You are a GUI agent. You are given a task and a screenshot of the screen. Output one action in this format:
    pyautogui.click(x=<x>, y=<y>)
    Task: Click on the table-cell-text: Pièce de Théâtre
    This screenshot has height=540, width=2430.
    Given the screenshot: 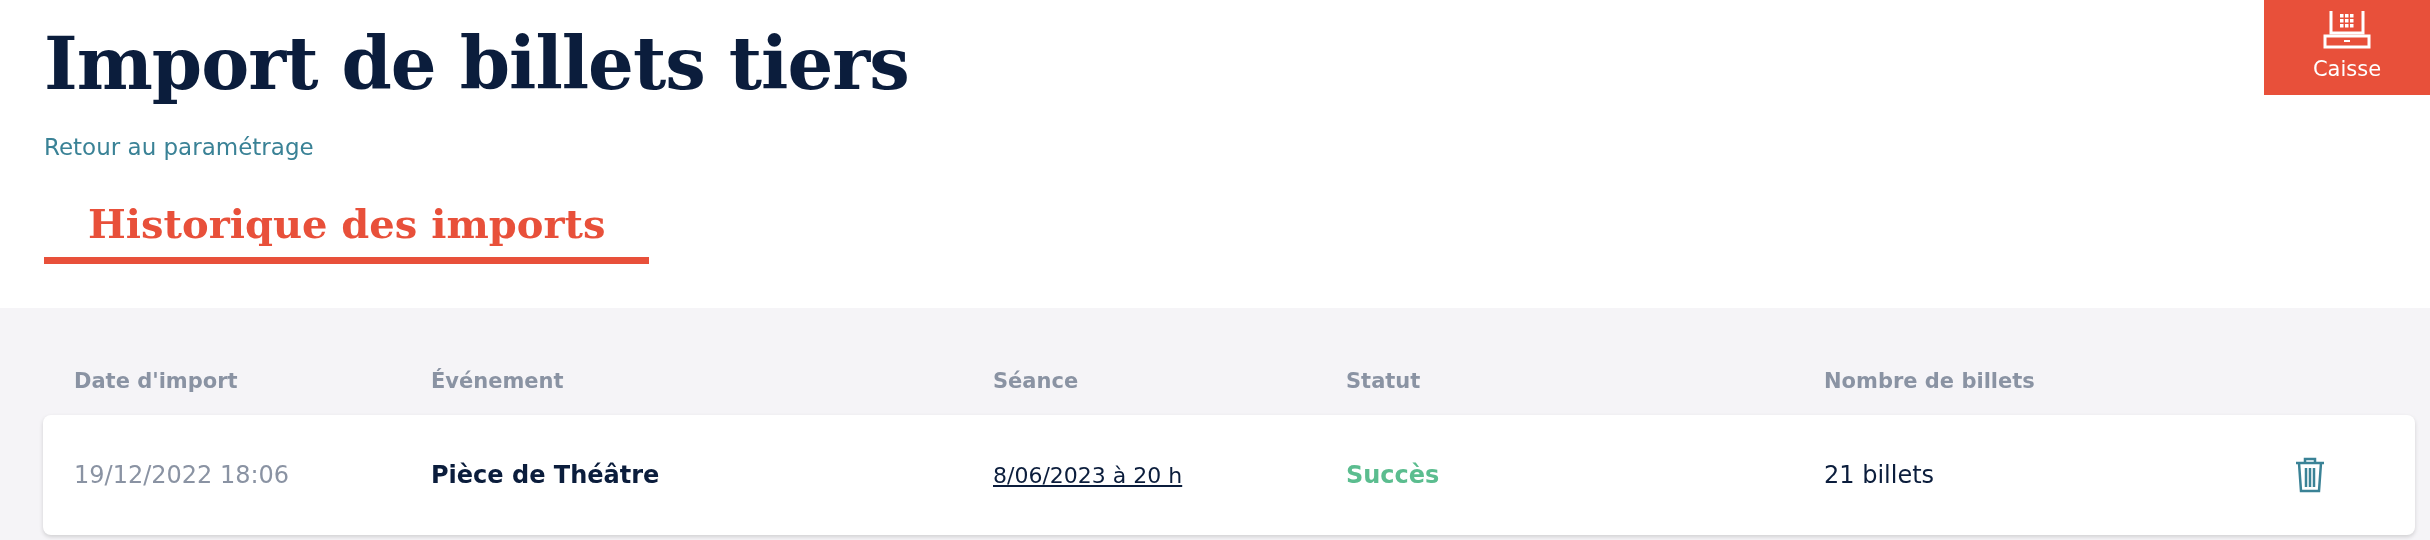 What is the action you would take?
    pyautogui.click(x=546, y=475)
    